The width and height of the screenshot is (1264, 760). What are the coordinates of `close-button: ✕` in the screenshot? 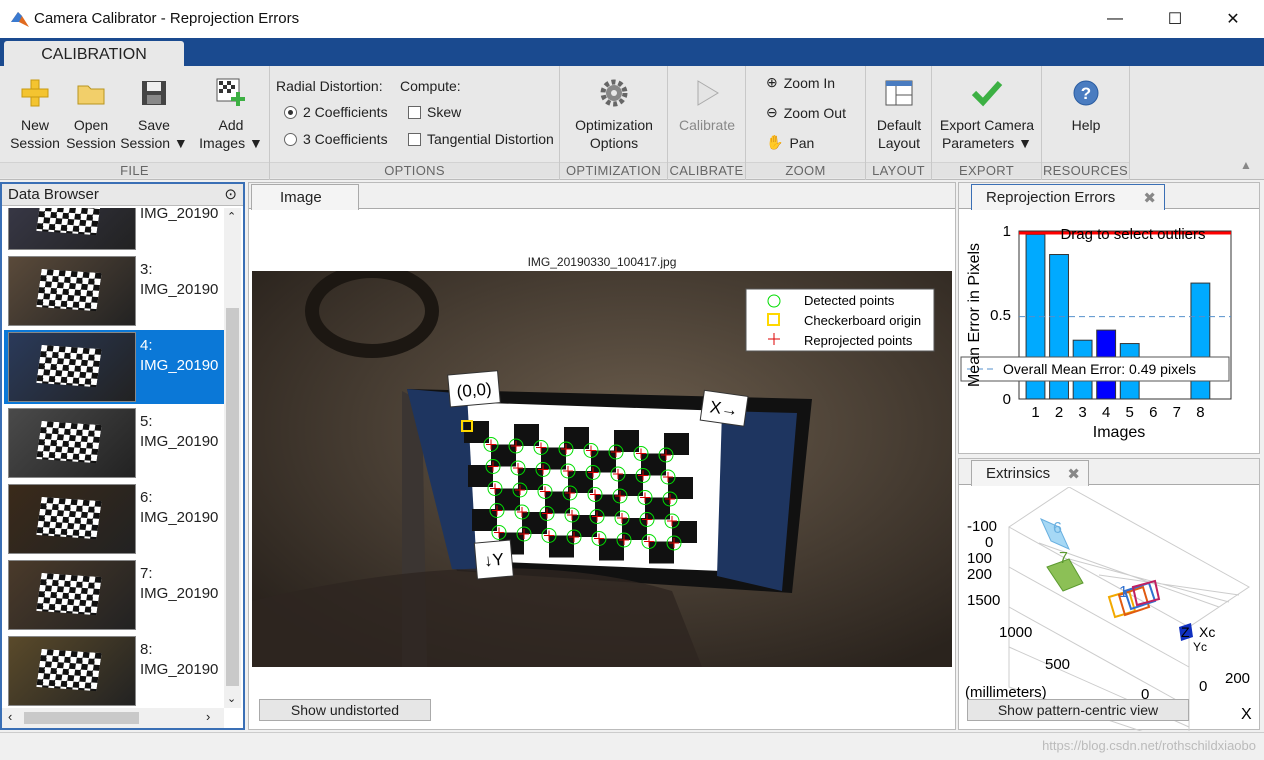 It's located at (1233, 19).